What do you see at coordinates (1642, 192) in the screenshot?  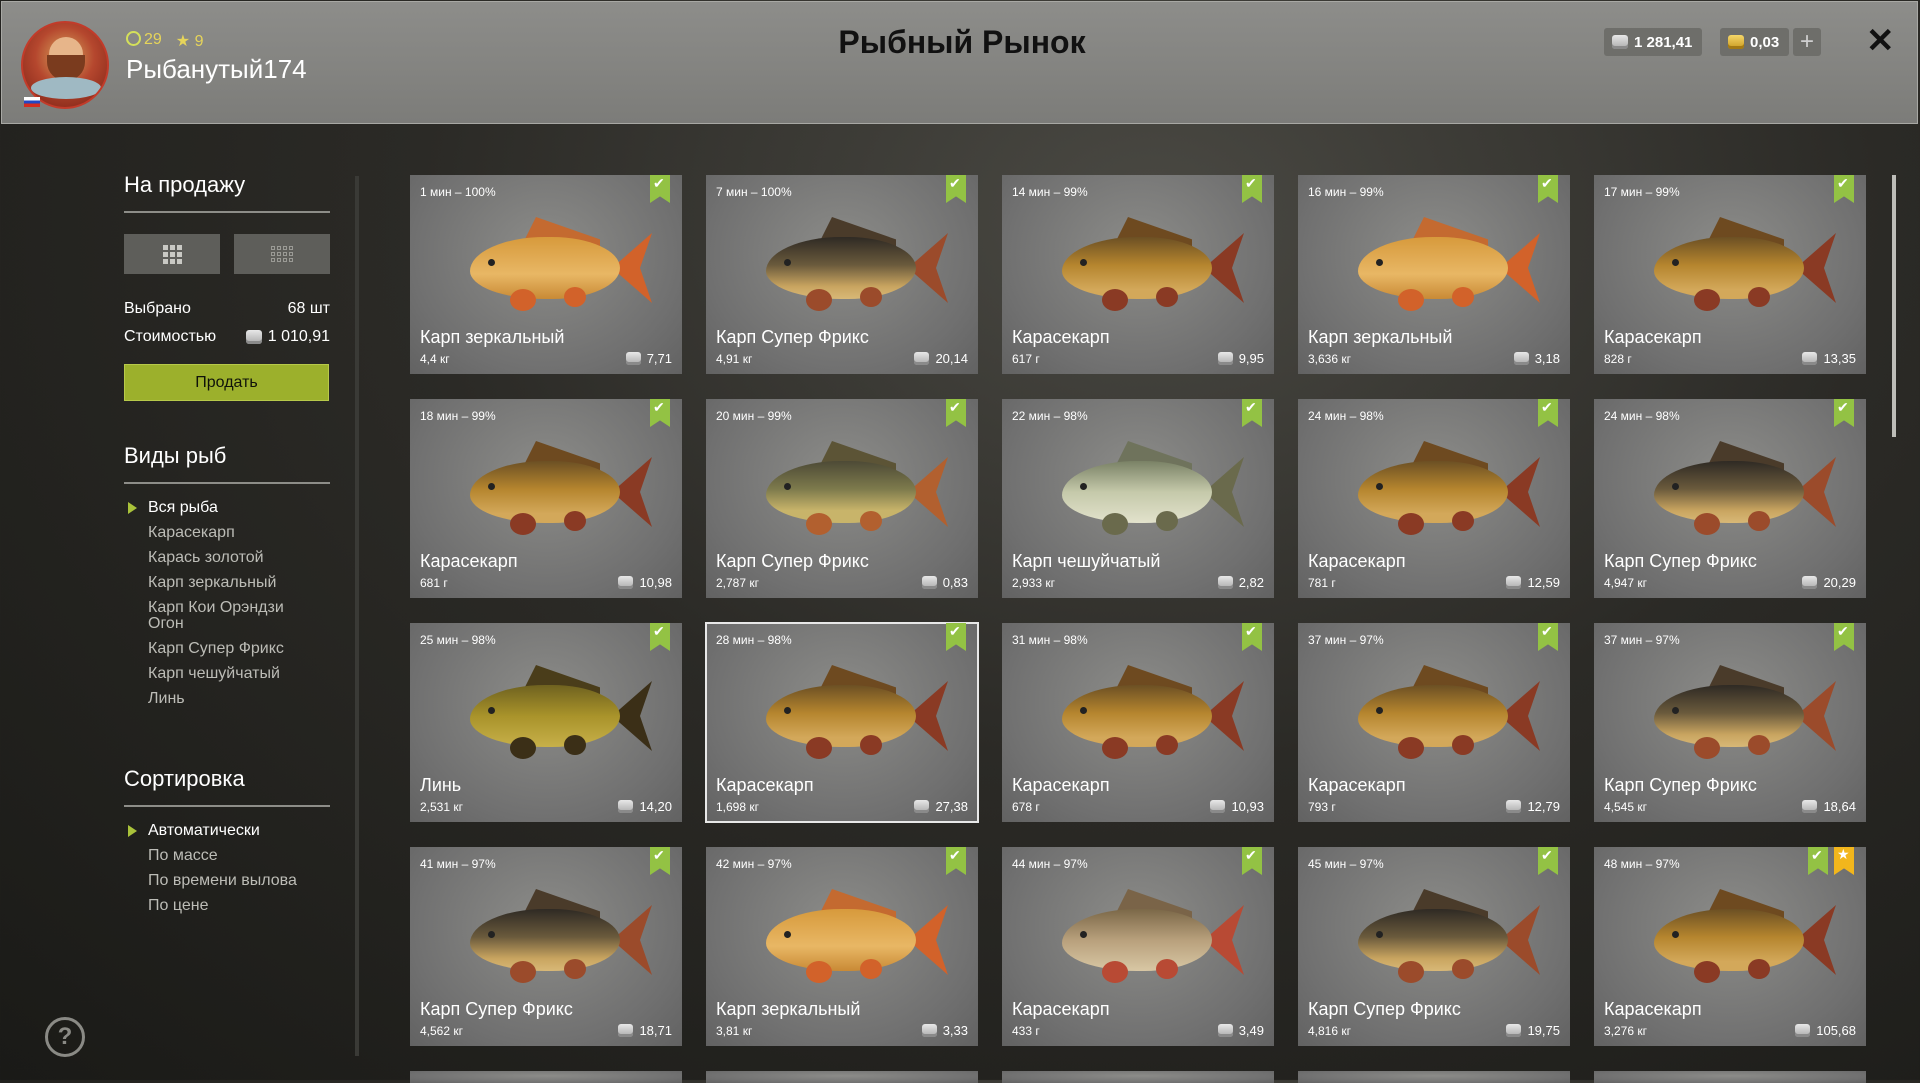 I see `catch-time: 17 мин – 99%` at bounding box center [1642, 192].